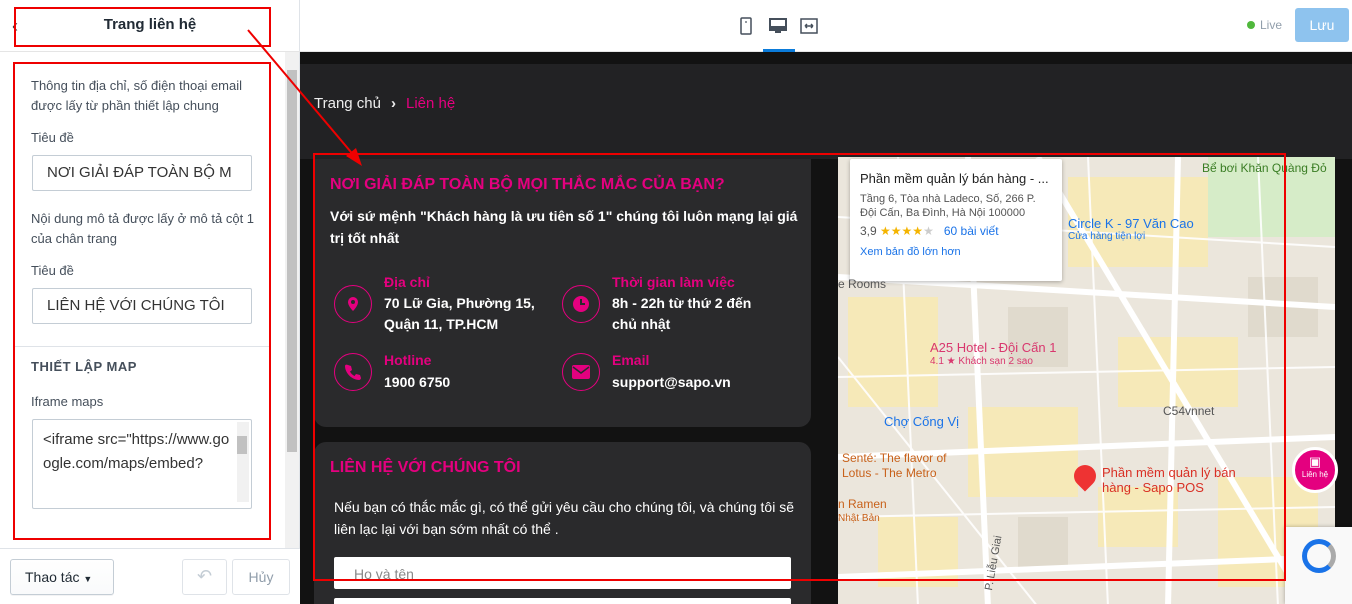  Describe the element at coordinates (67, 401) in the screenshot. I see `iframe-label: Iframe maps` at that location.